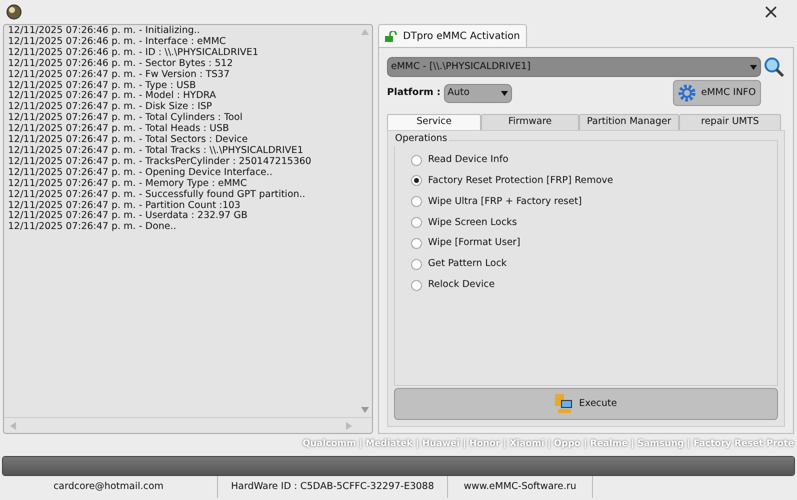  I want to click on log-line: 12/11/2025 07:26:46 p. m. - ID : \\.\PHYSICALDRIVE1, so click(134, 53).